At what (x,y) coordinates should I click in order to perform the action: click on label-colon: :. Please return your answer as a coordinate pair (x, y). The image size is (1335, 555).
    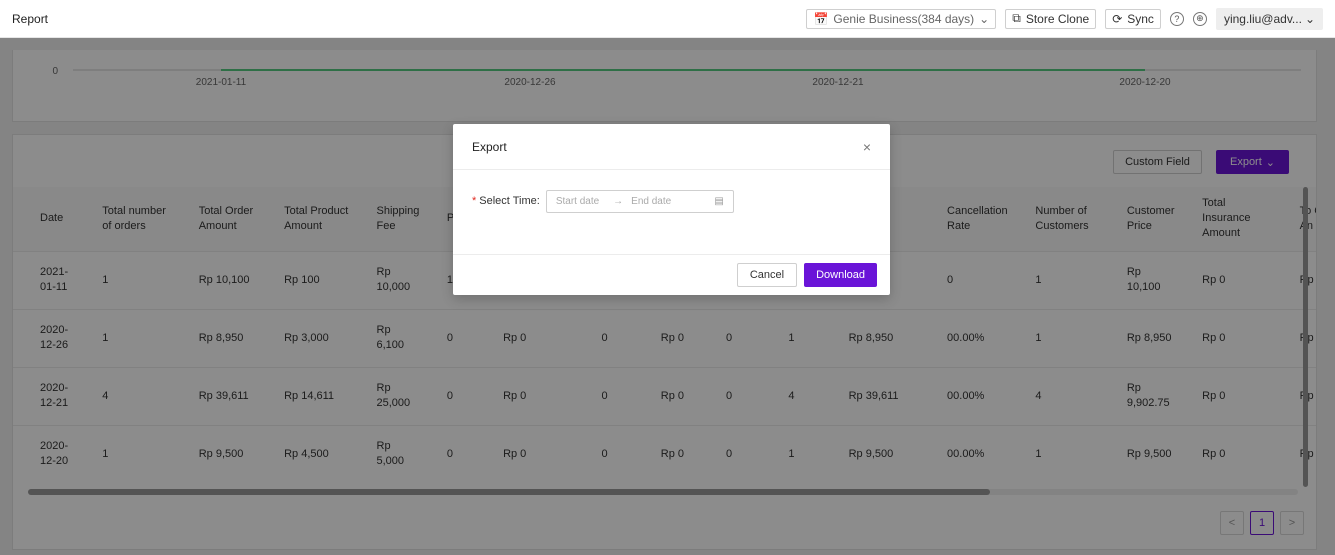
    Looking at the image, I should click on (538, 201).